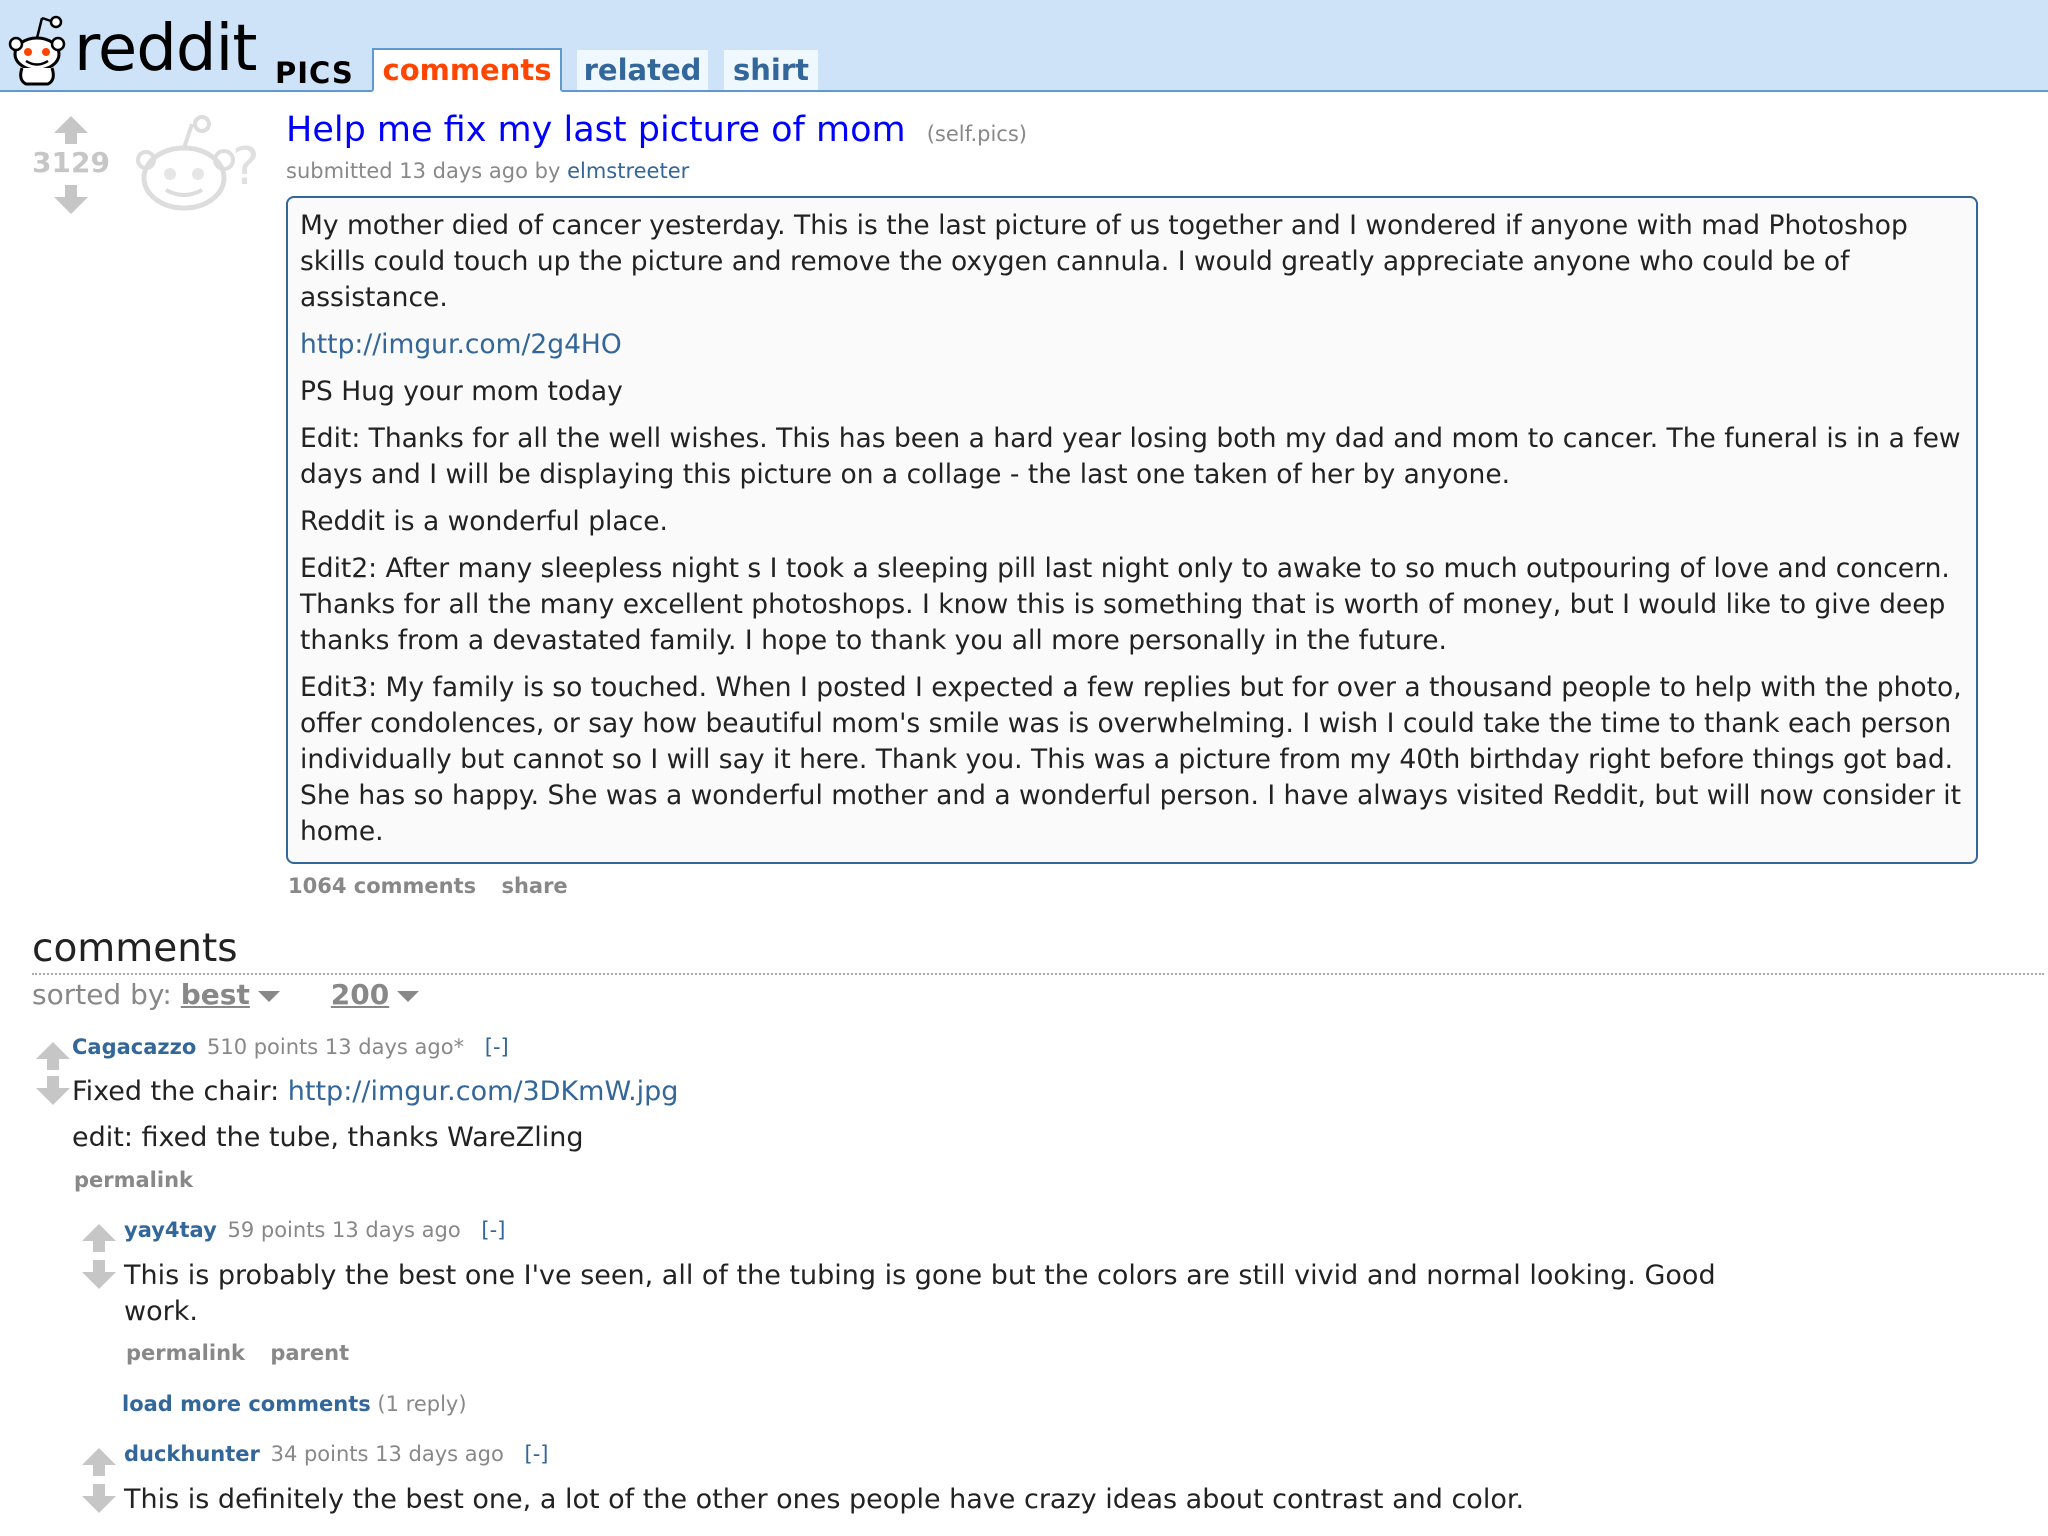 Image resolution: width=2048 pixels, height=1536 pixels. Describe the element at coordinates (134, 1047) in the screenshot. I see `comment-author-link: Cagacazzo` at that location.